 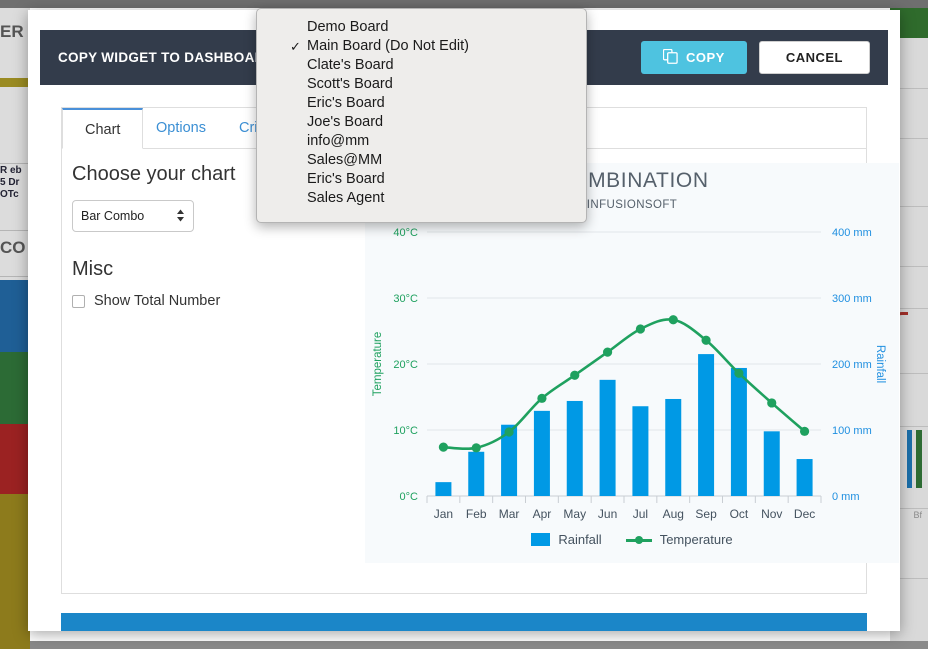 I want to click on y-axis-left-tick: 0°C, so click(x=409, y=497).